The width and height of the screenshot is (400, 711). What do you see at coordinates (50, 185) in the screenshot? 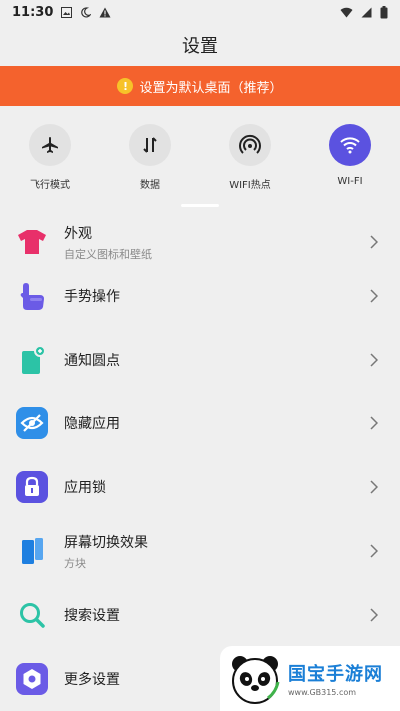
I see `toggle-label: 飞行模式` at bounding box center [50, 185].